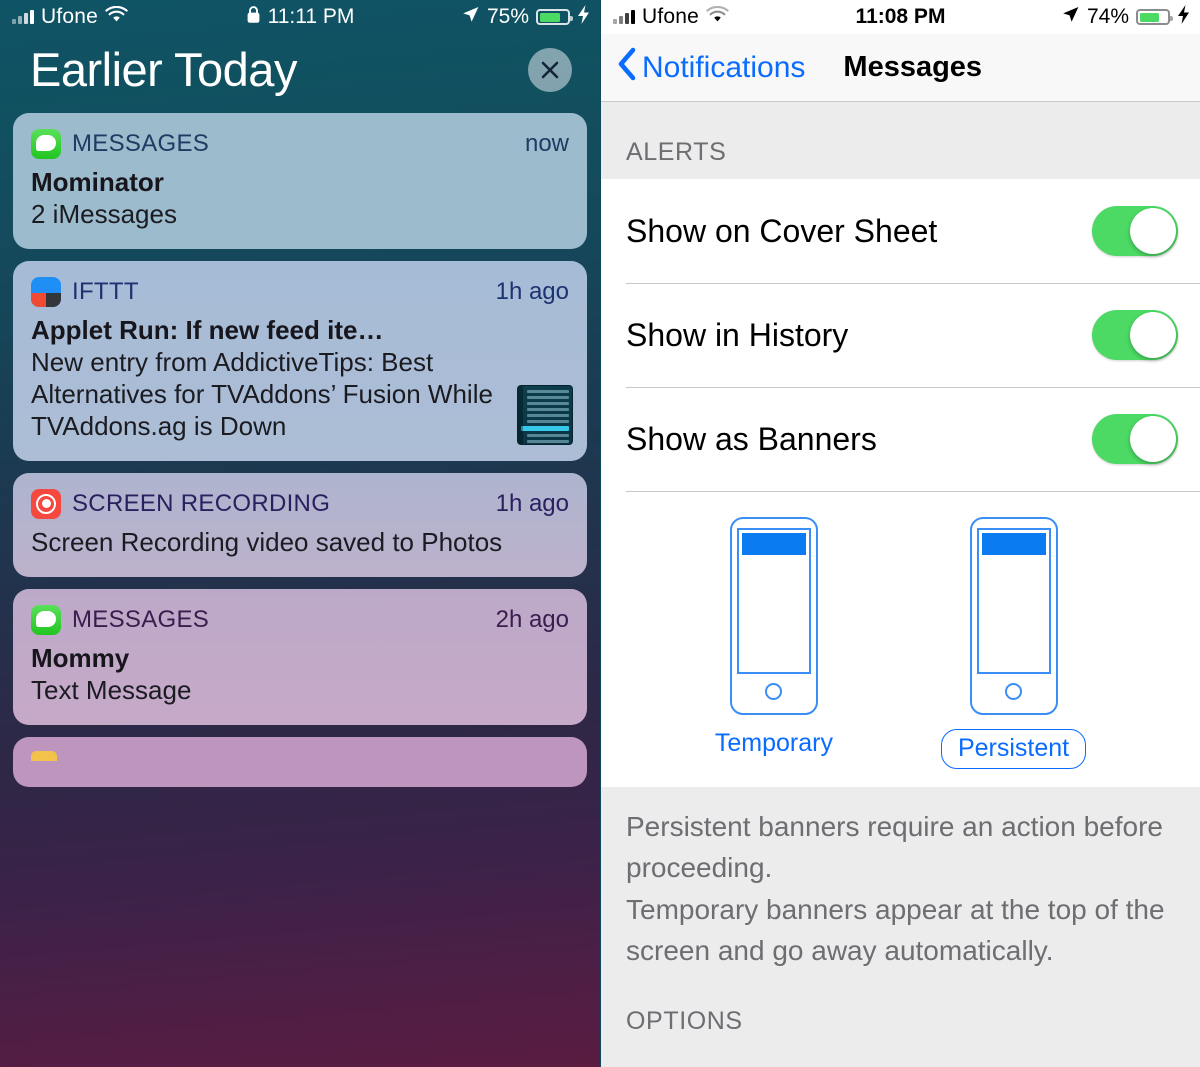 This screenshot has width=1200, height=1067. I want to click on alerts-section-header: ALERTS, so click(900, 140).